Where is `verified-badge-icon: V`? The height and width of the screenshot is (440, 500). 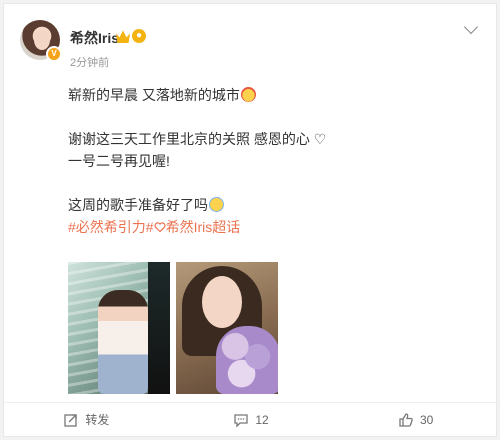 verified-badge-icon: V is located at coordinates (54, 54).